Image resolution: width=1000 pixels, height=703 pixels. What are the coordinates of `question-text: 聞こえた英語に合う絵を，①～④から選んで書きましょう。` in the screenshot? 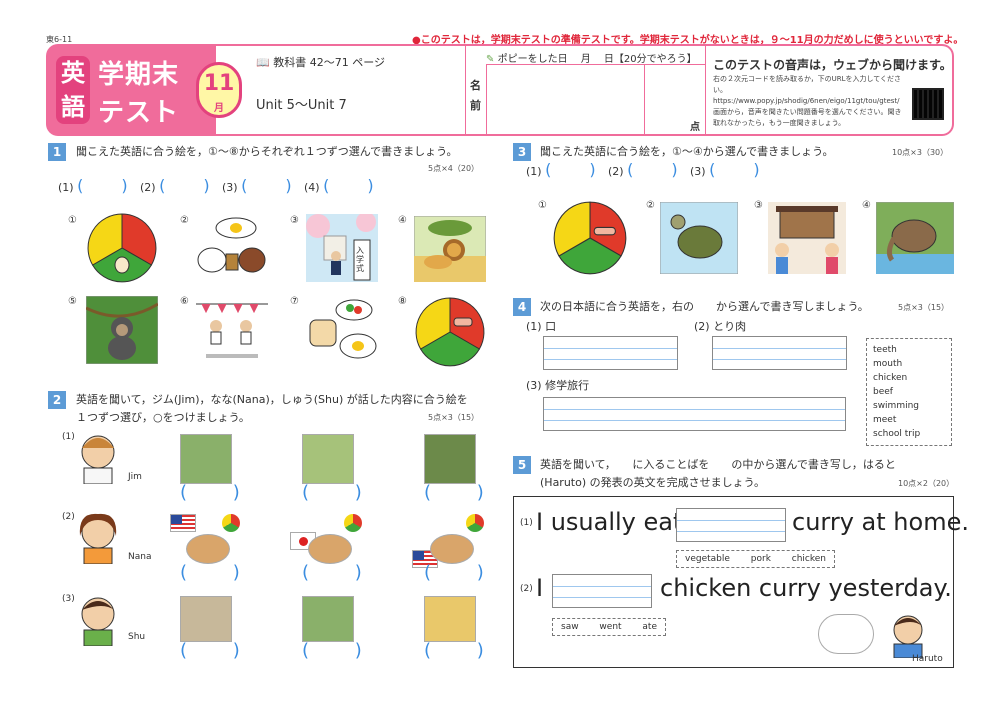 It's located at (687, 151).